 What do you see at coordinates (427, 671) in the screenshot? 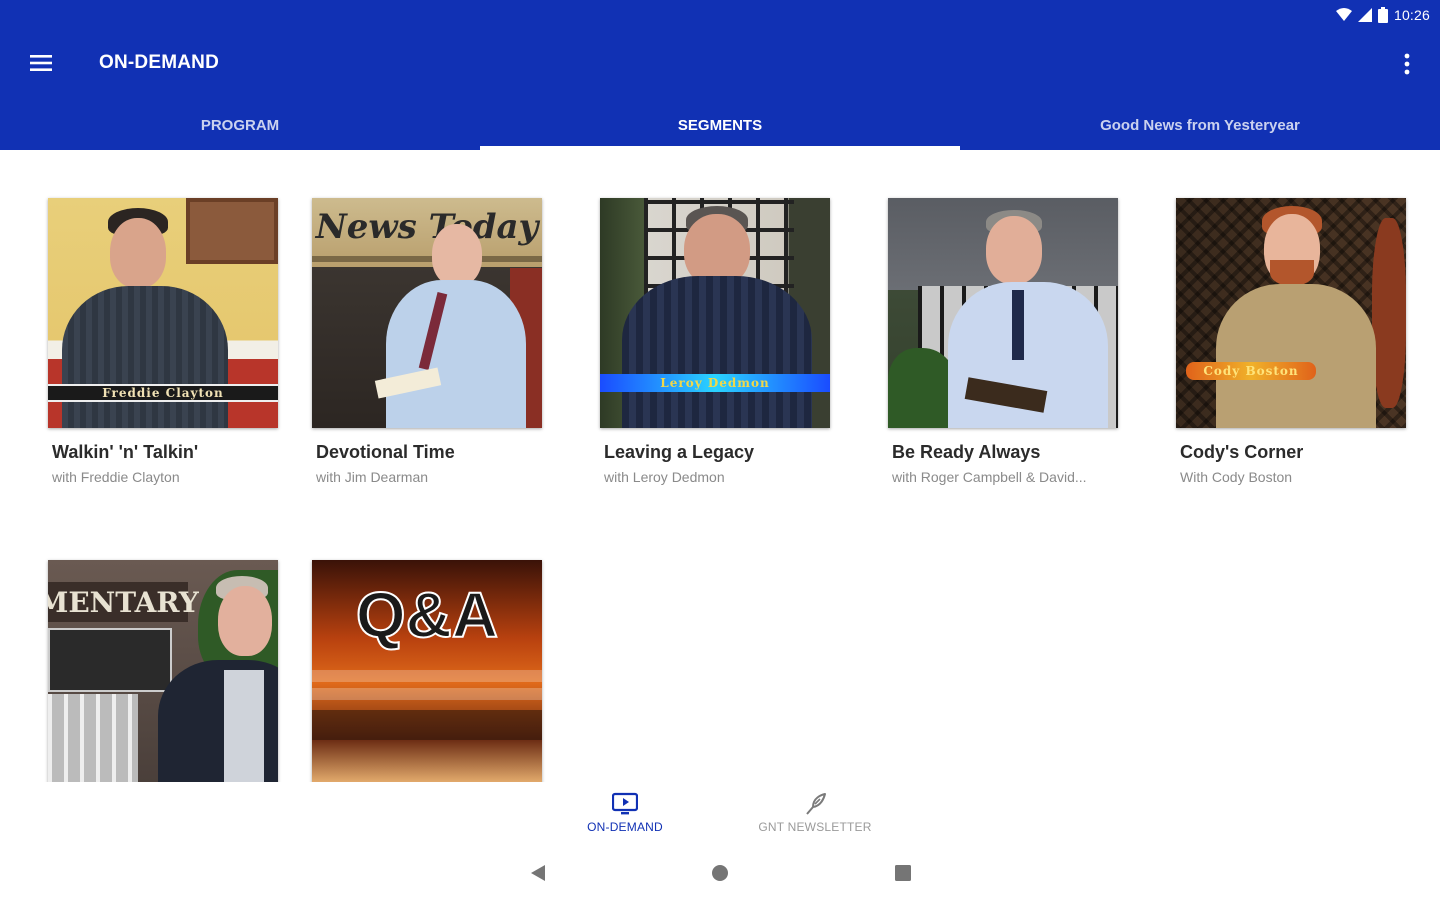
I see `segment-thumbnail: Q&A` at bounding box center [427, 671].